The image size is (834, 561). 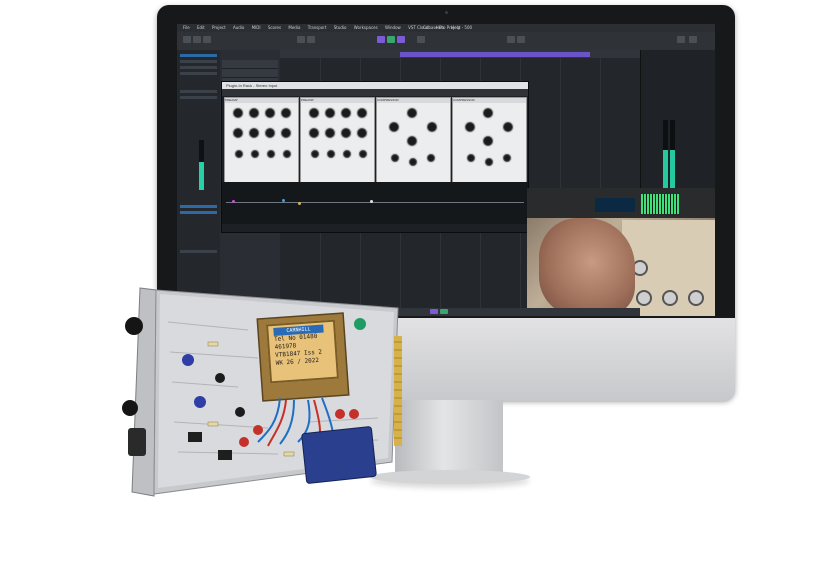 What do you see at coordinates (262, 392) in the screenshot?
I see `hardware-500-module` at bounding box center [262, 392].